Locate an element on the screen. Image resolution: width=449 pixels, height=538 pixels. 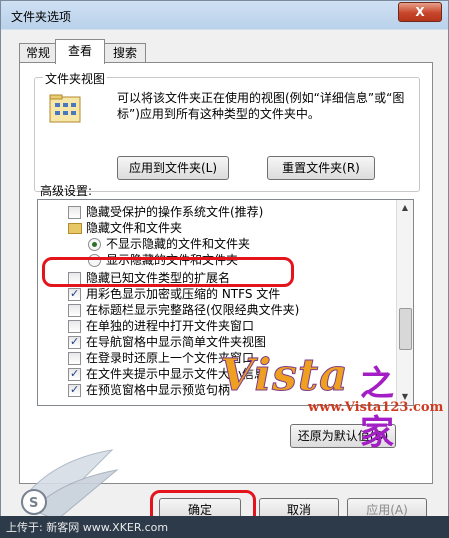
upload-credit-text: 上传于: 新客网 www.XKER.com is located at coordinates (87, 527).